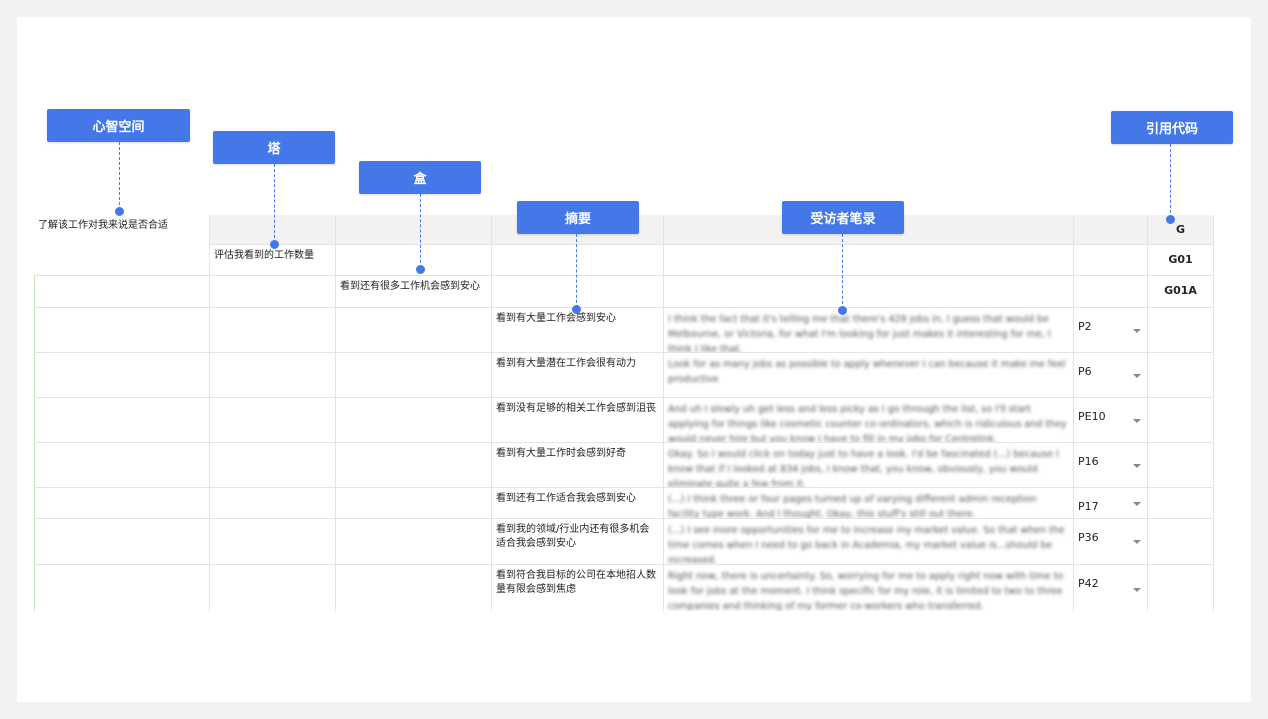  I want to click on callout-mind-space-label: 心智空间, so click(118, 127).